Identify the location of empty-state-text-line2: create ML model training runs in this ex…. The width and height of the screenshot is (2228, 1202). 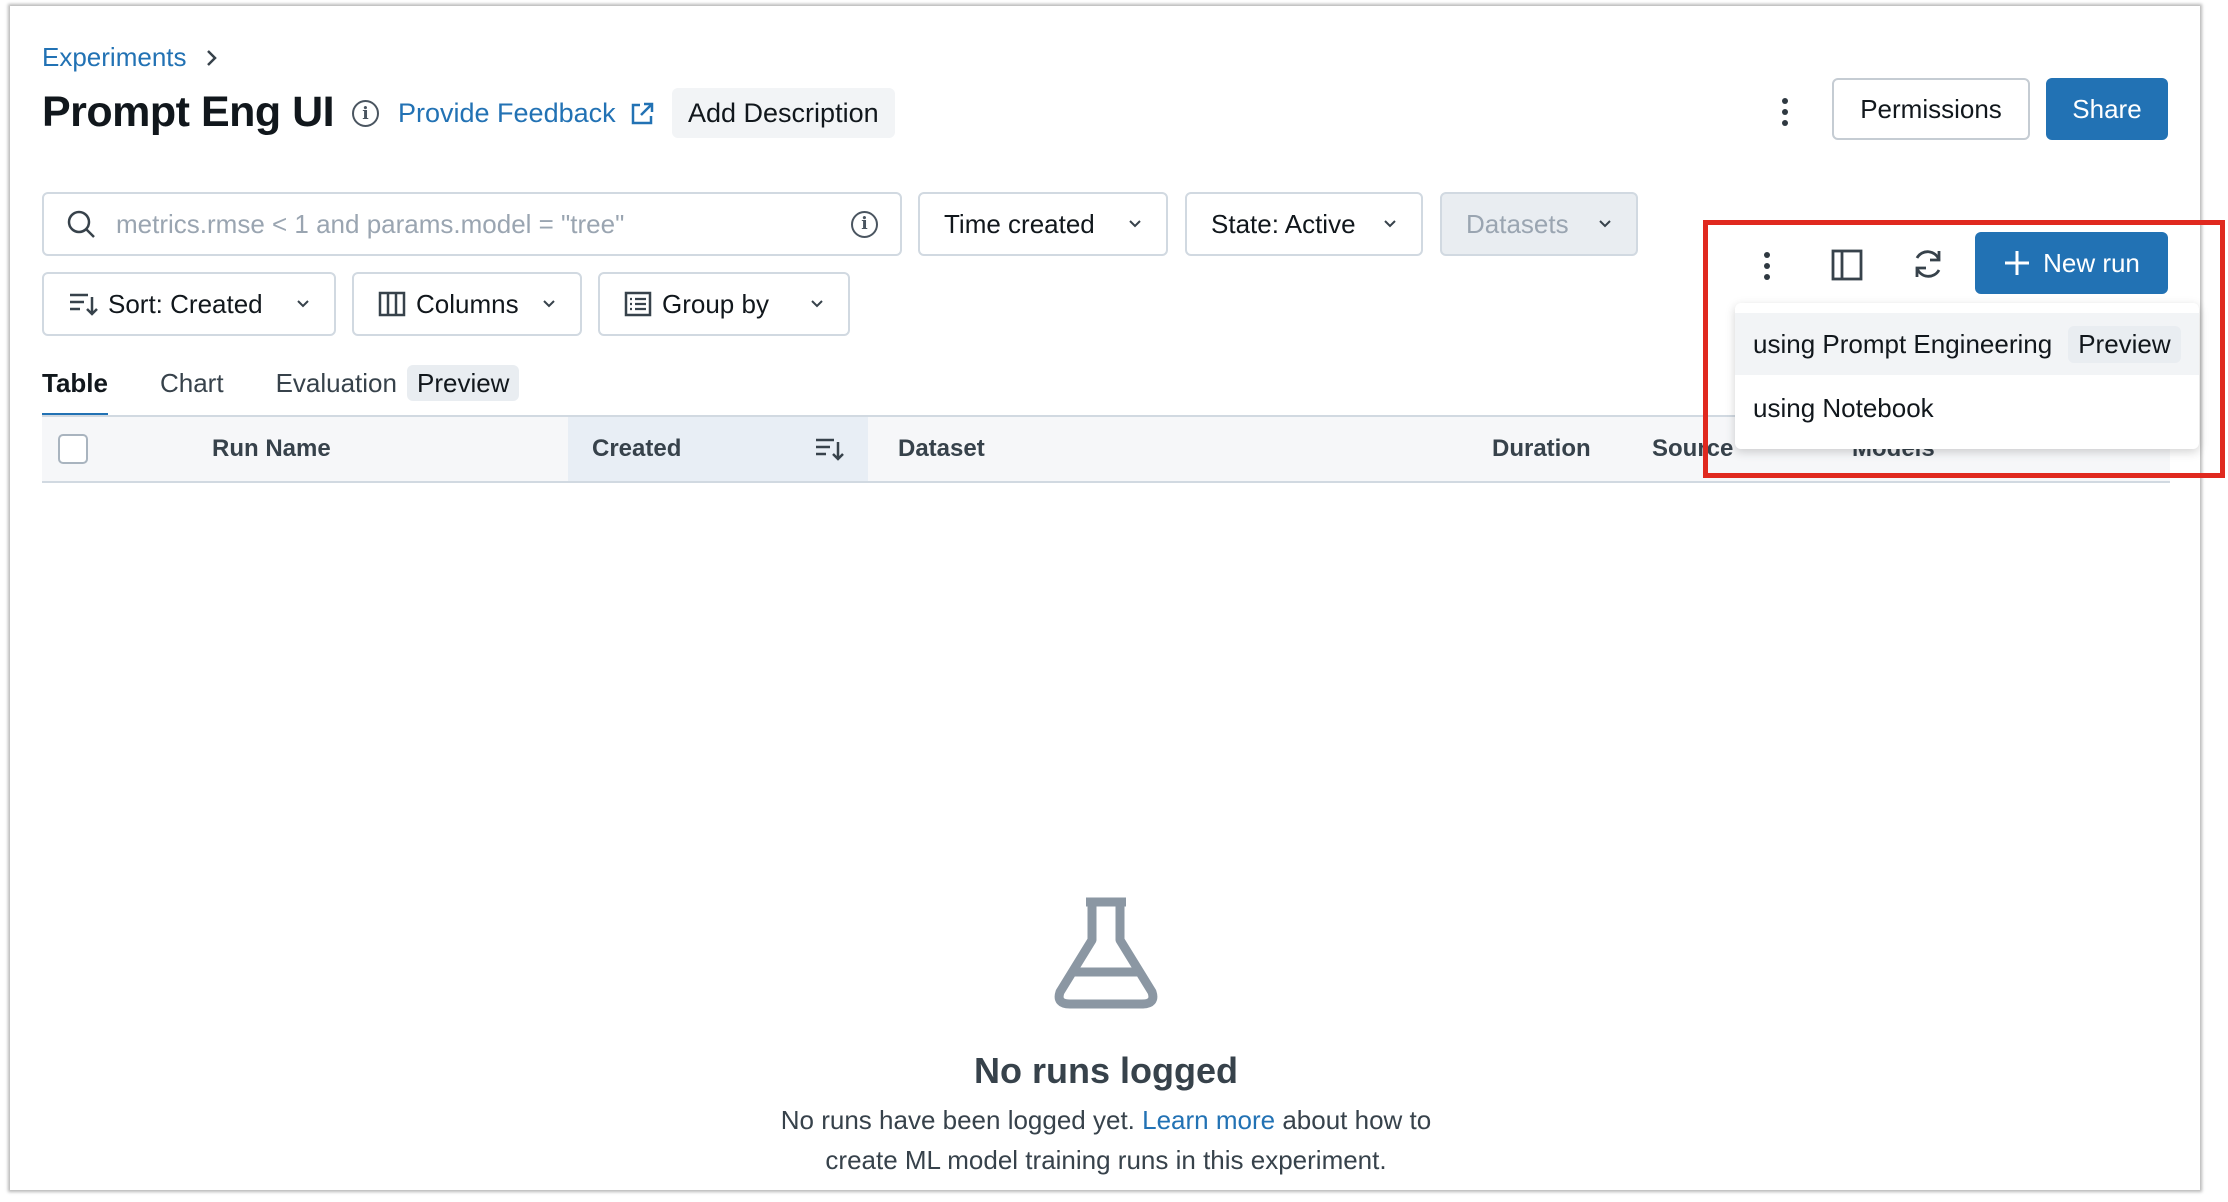
(1106, 1160).